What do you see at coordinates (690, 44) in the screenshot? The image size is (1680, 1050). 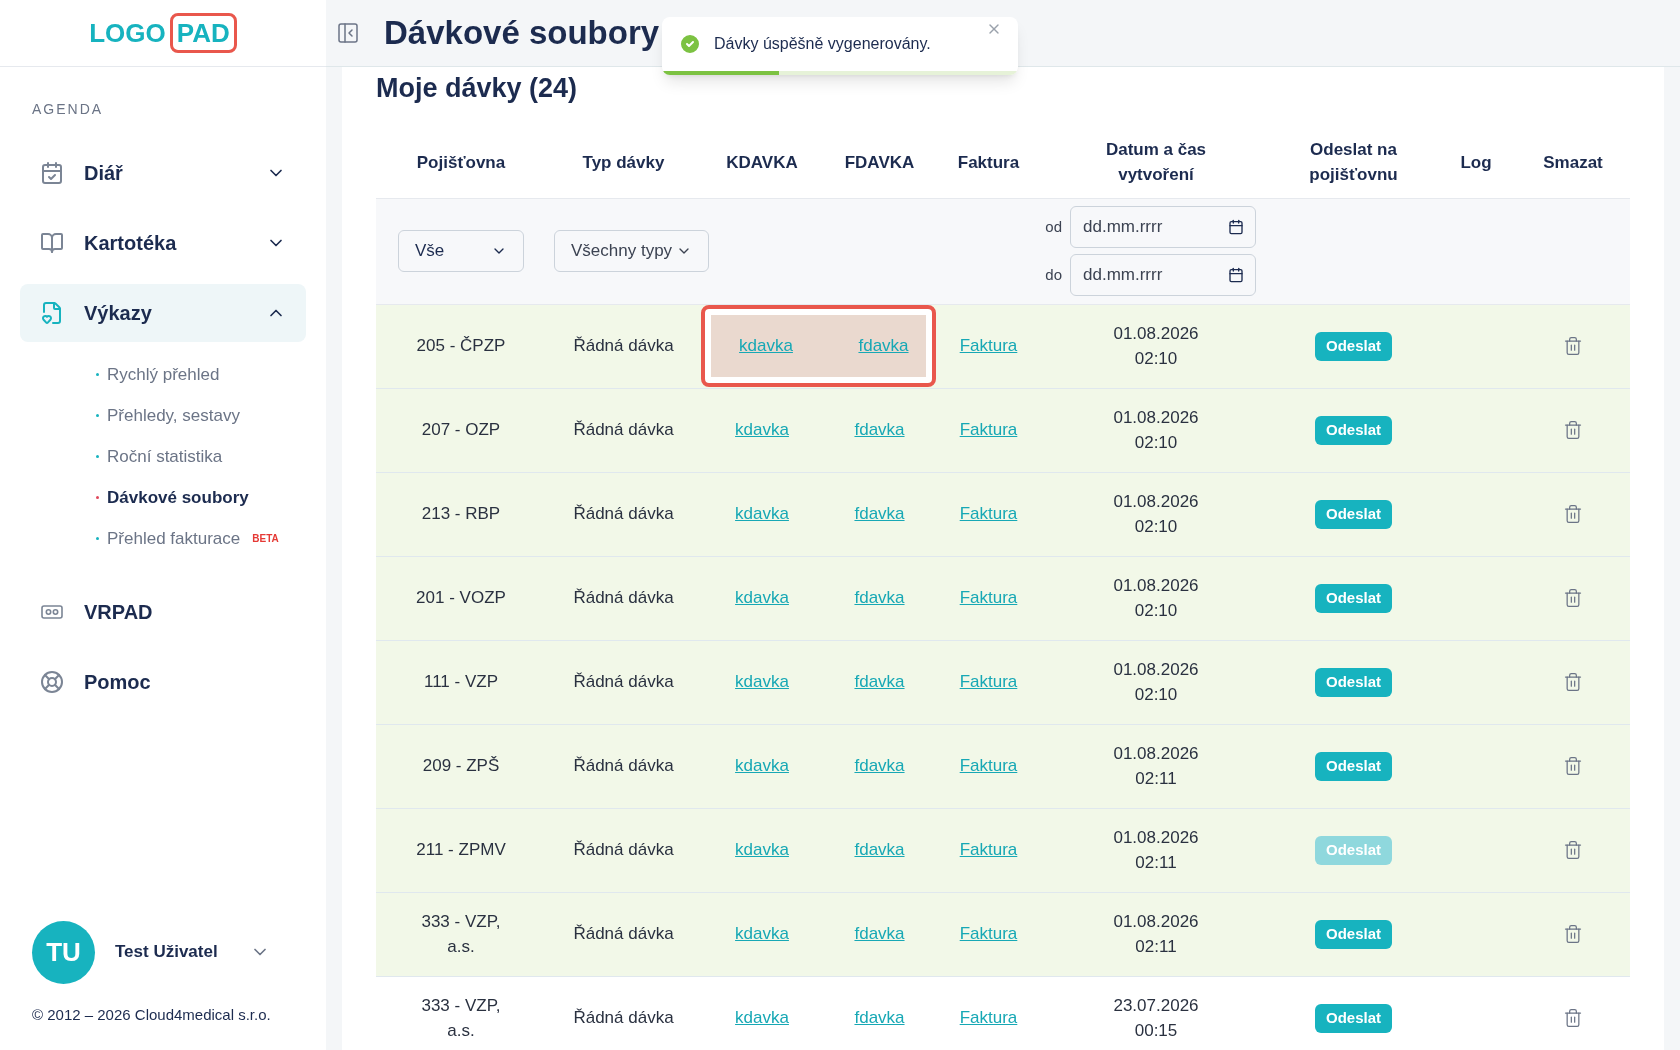 I see `success-icon` at bounding box center [690, 44].